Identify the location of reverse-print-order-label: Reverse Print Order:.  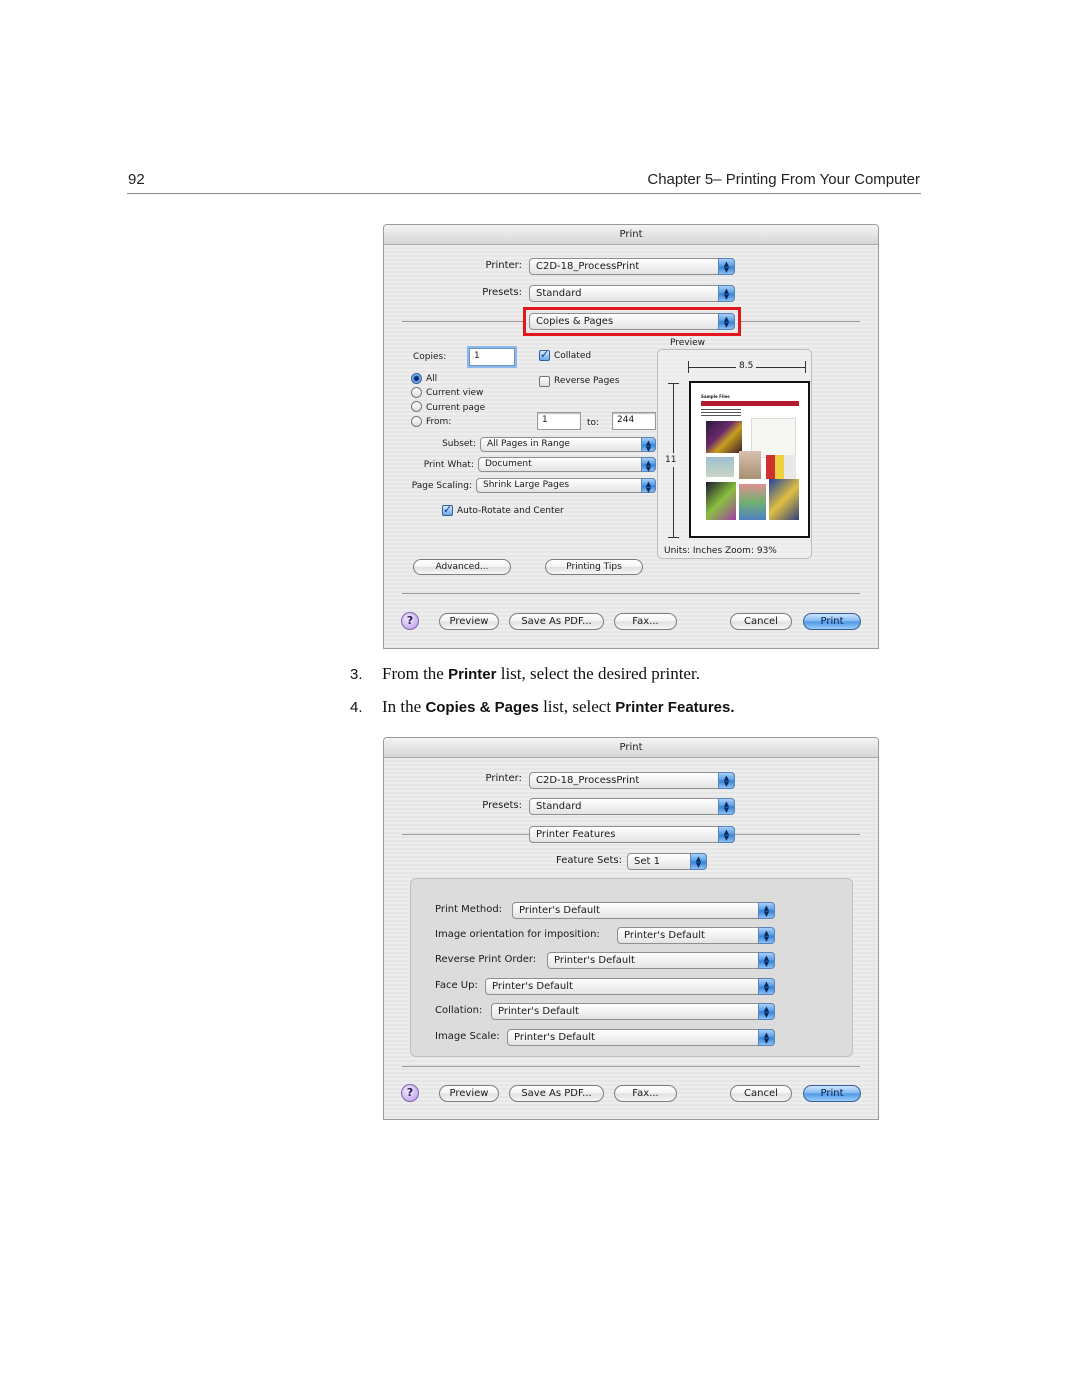
(486, 959).